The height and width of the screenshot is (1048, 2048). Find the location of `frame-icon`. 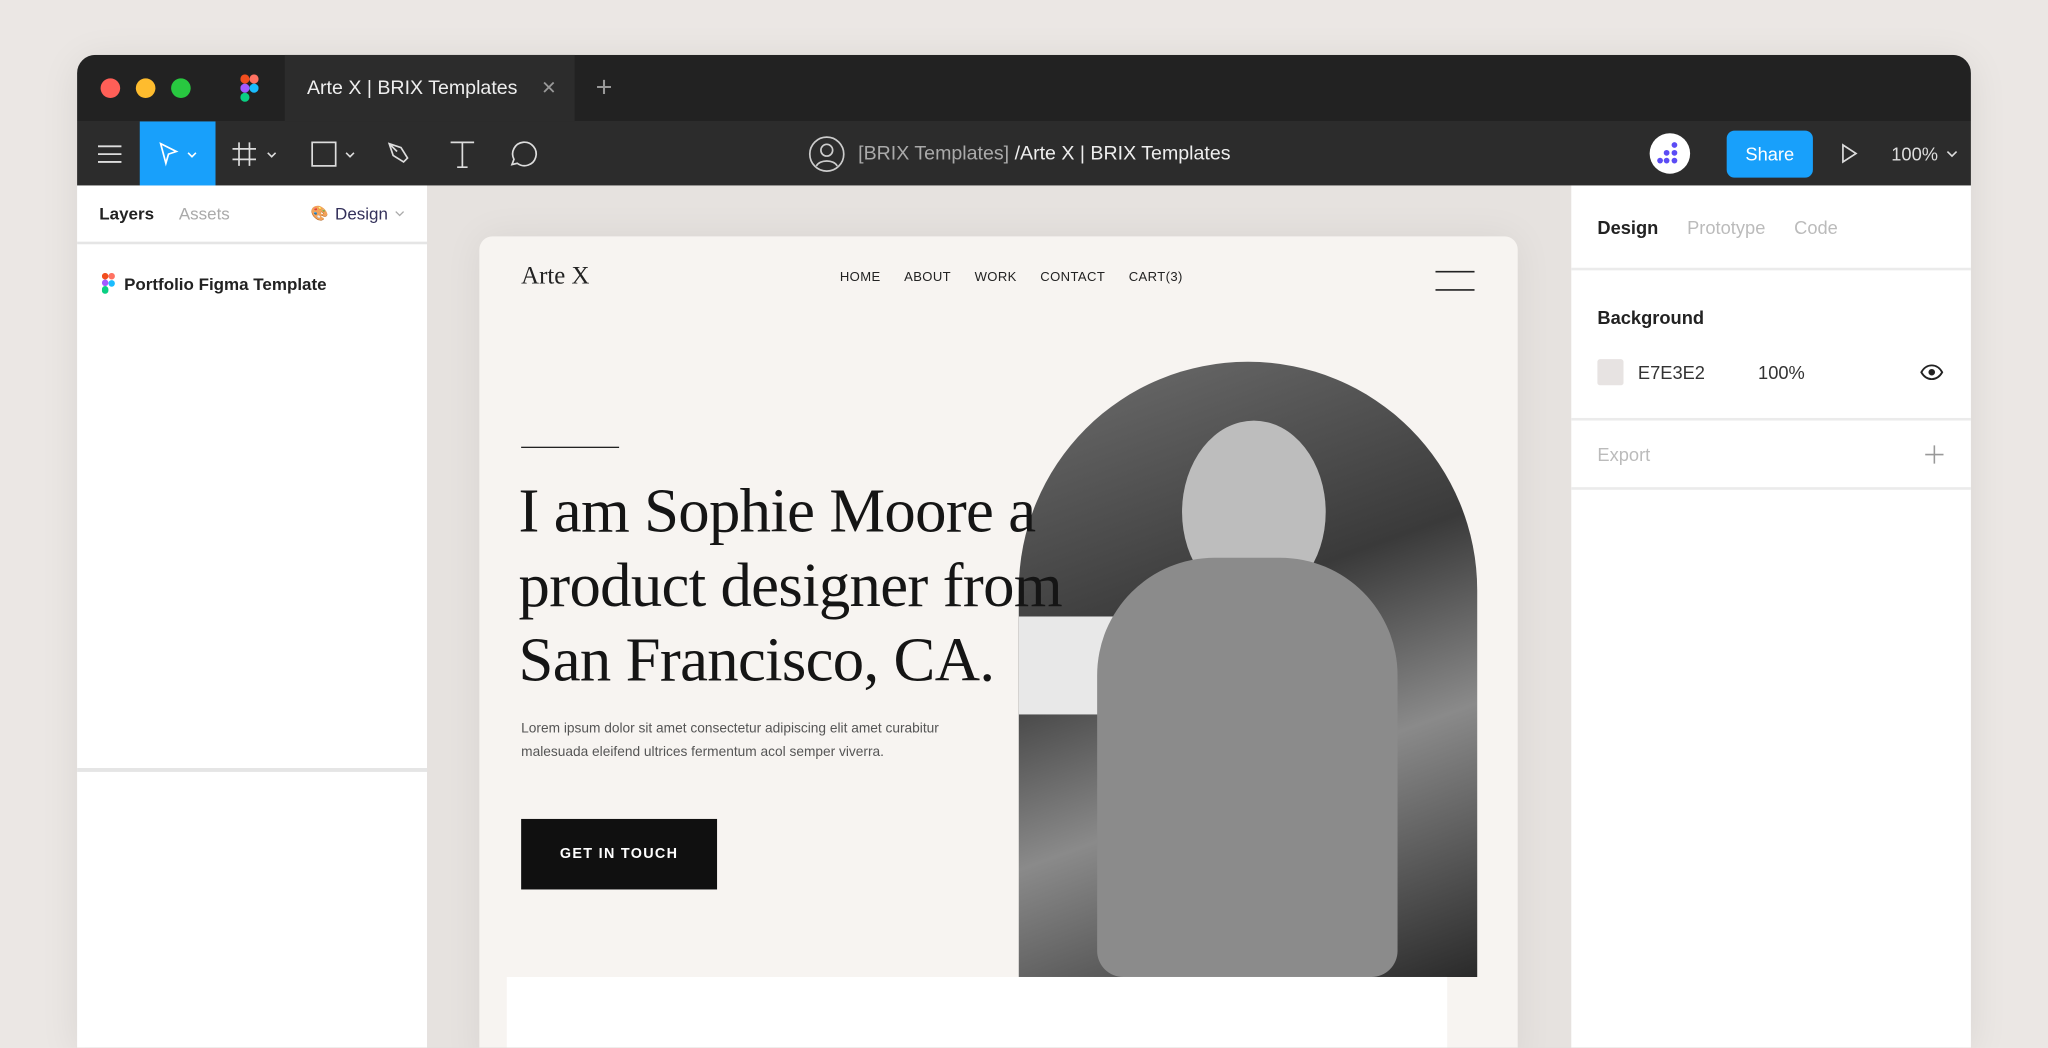

frame-icon is located at coordinates (254, 153).